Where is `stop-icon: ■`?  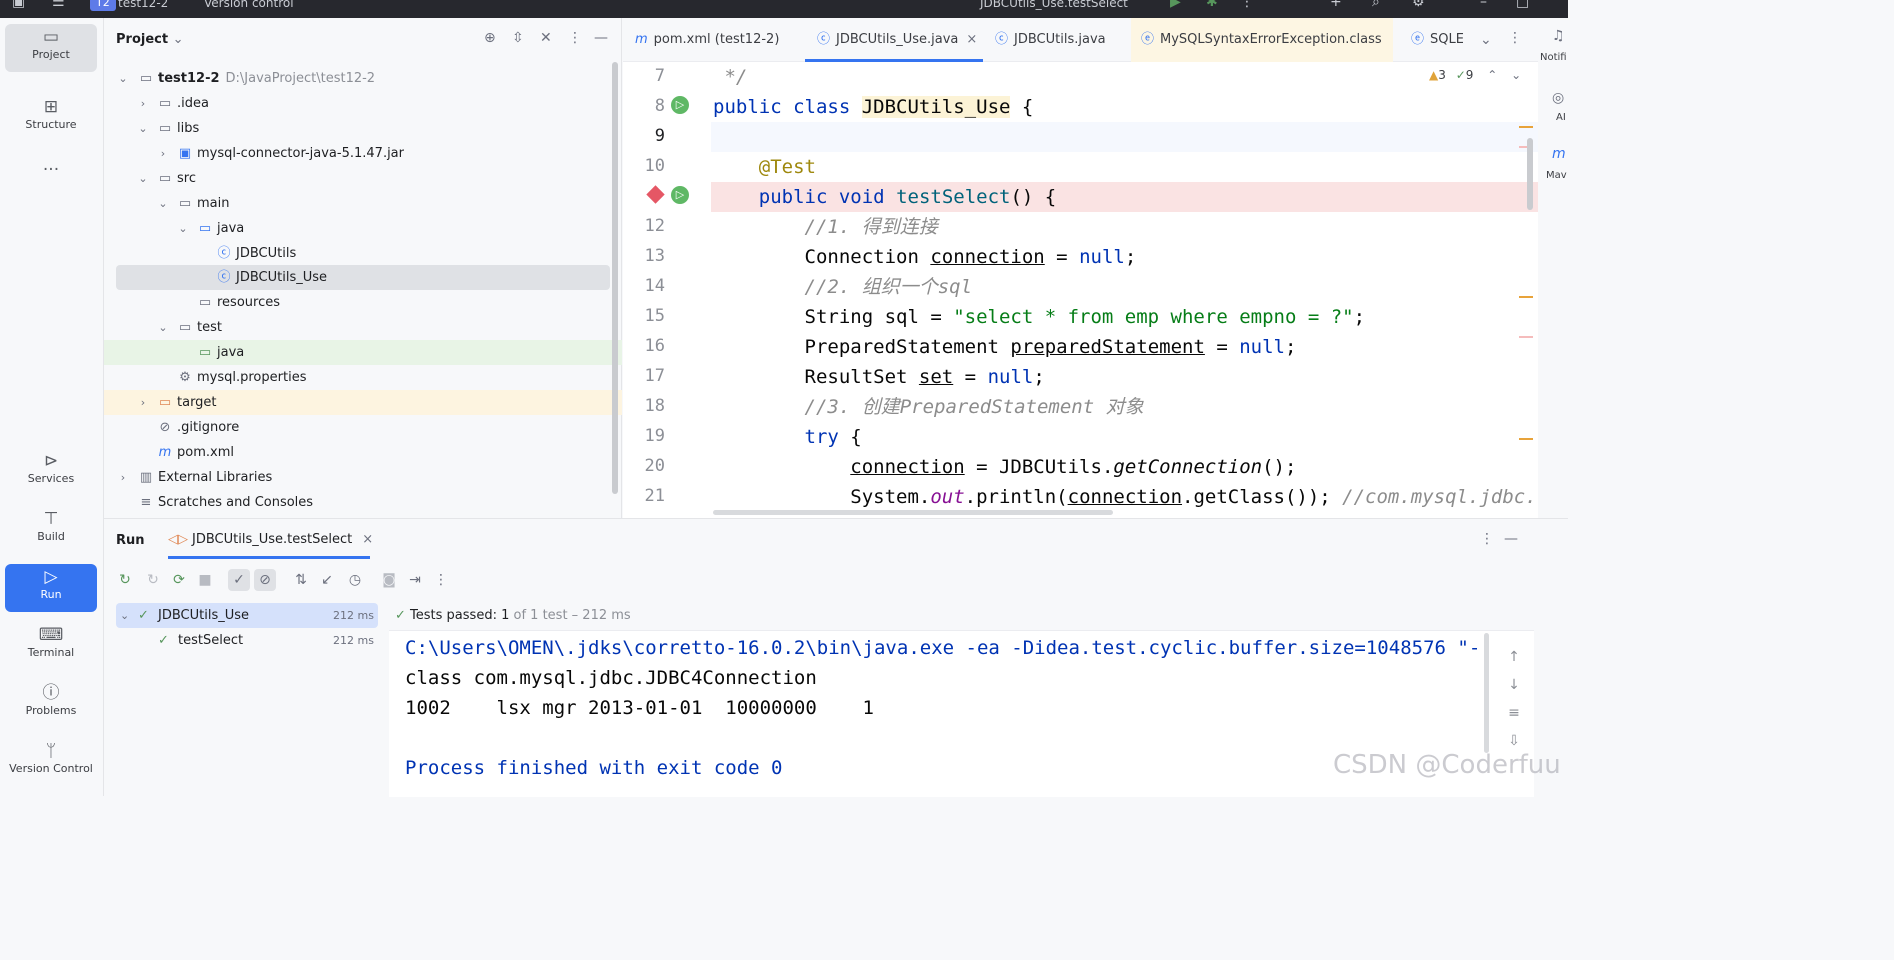
stop-icon: ■ is located at coordinates (205, 580).